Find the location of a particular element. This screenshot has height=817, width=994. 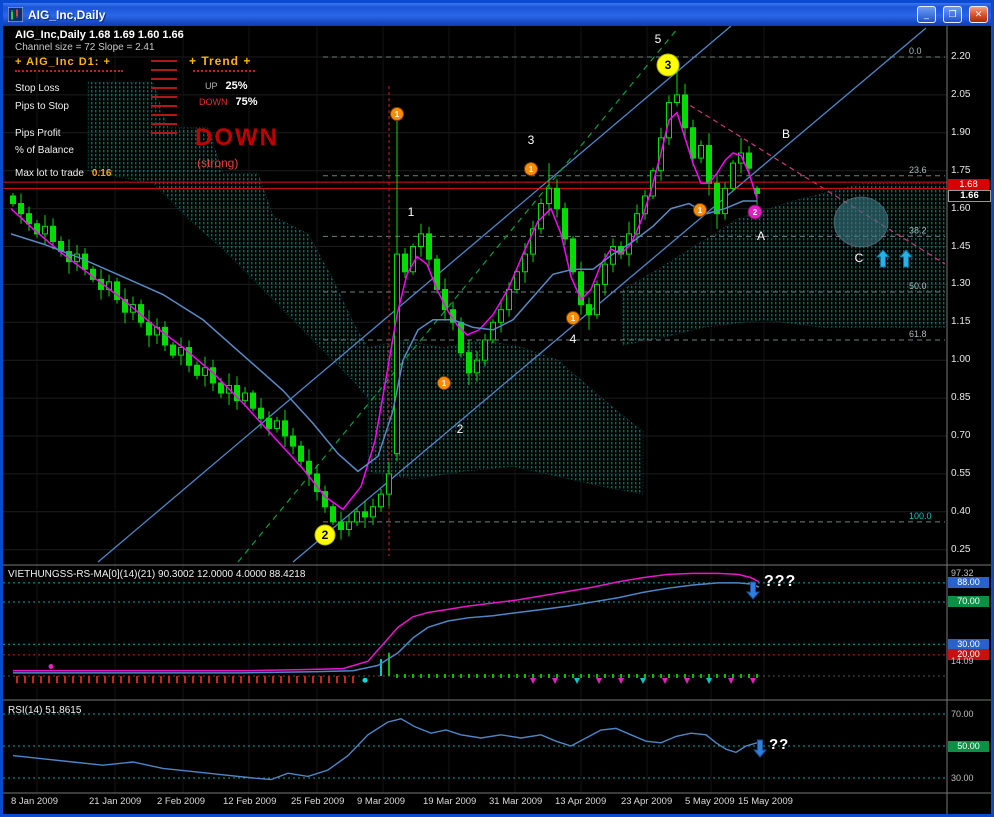

time-axis-label: 2 Feb 2009 is located at coordinates (181, 801).